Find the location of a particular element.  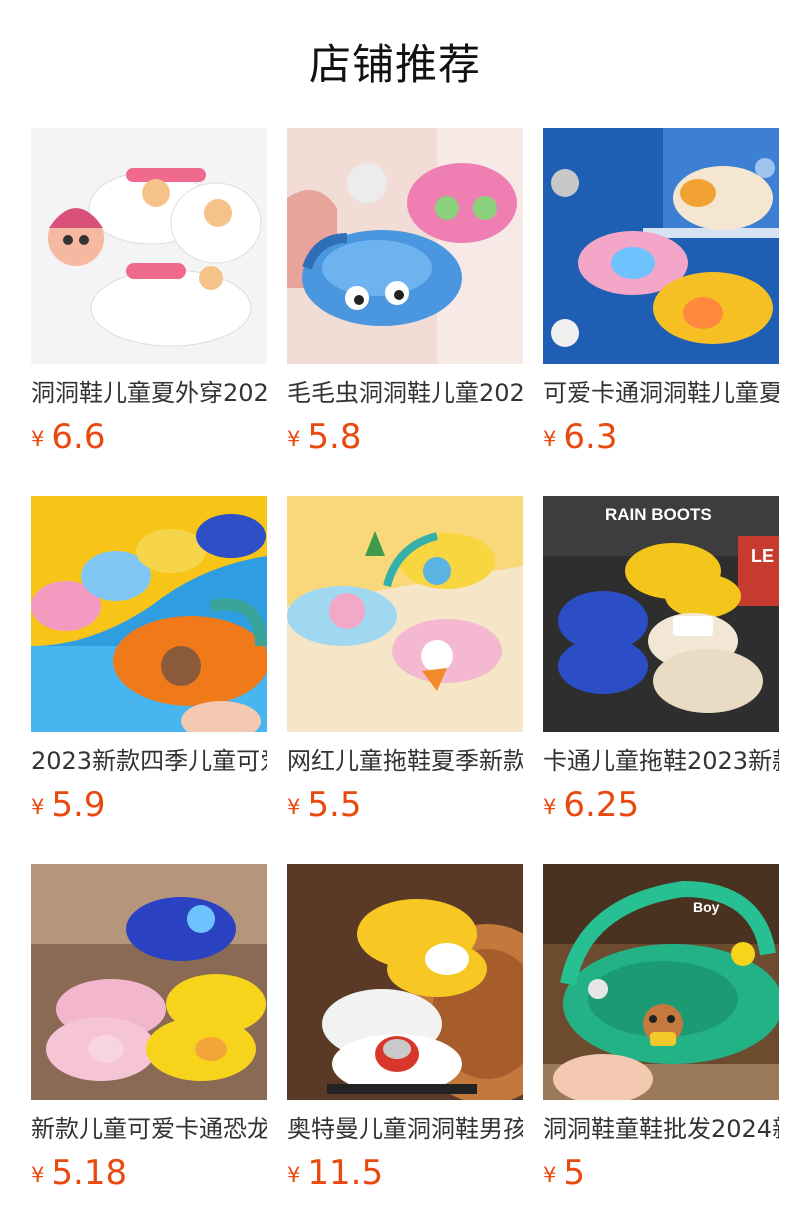

product-card: Boy 洞洞鞋童鞋批发2024新 ¥5 is located at coordinates (661, 1048).